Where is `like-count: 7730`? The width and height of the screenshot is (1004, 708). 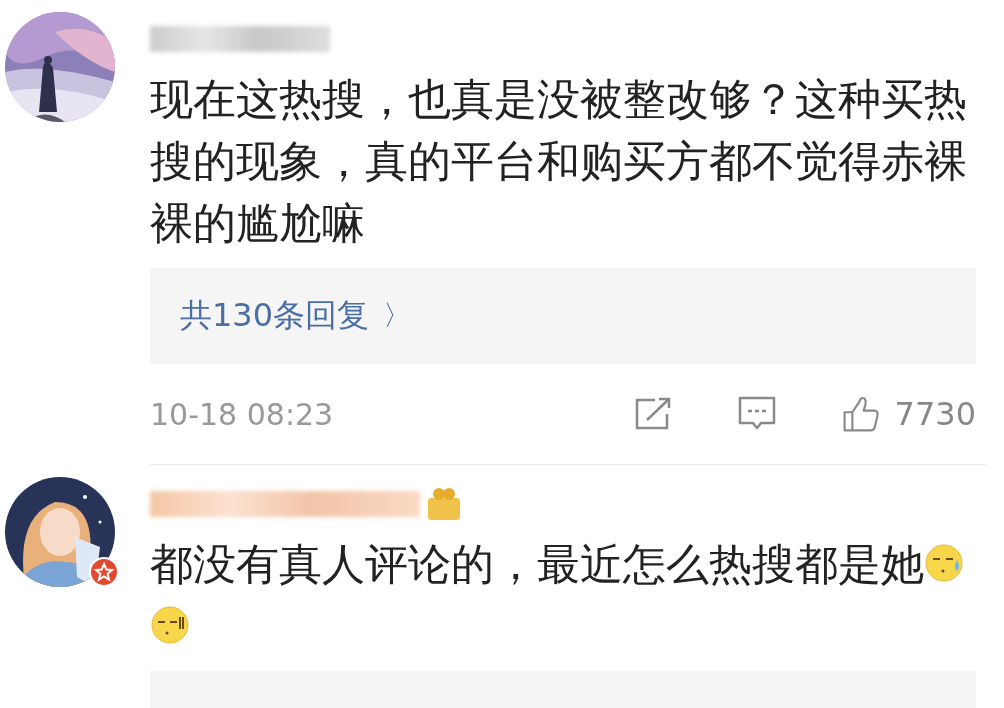
like-count: 7730 is located at coordinates (935, 414).